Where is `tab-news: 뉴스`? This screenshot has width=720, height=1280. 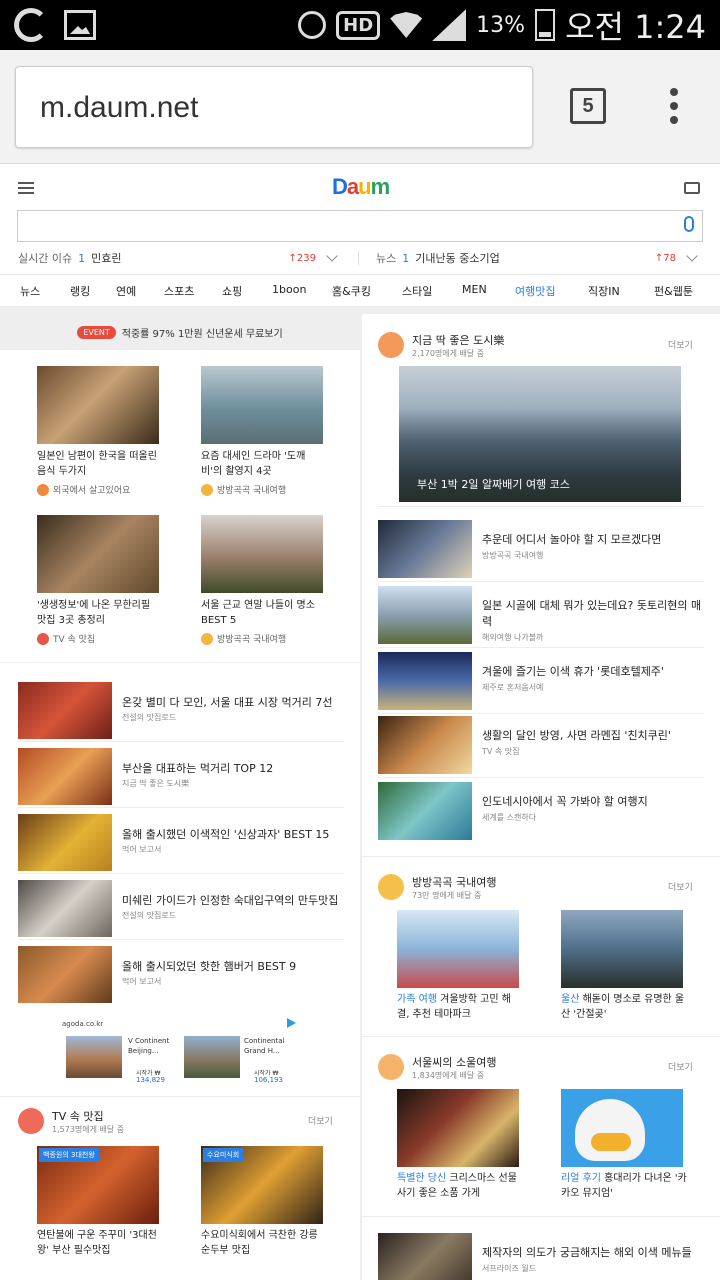 tab-news: 뉴스 is located at coordinates (30, 291).